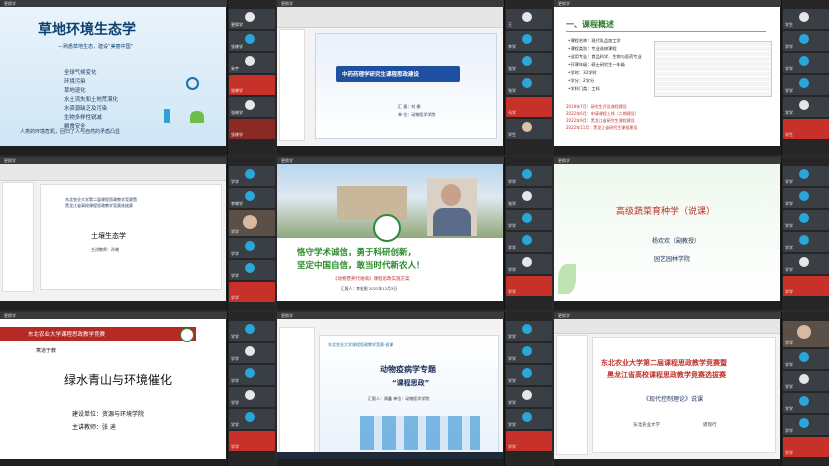 This screenshot has width=829, height=466. I want to click on participants-sidebar: 学学 张学 学学 学学 学学 学学, so click(528, 233).